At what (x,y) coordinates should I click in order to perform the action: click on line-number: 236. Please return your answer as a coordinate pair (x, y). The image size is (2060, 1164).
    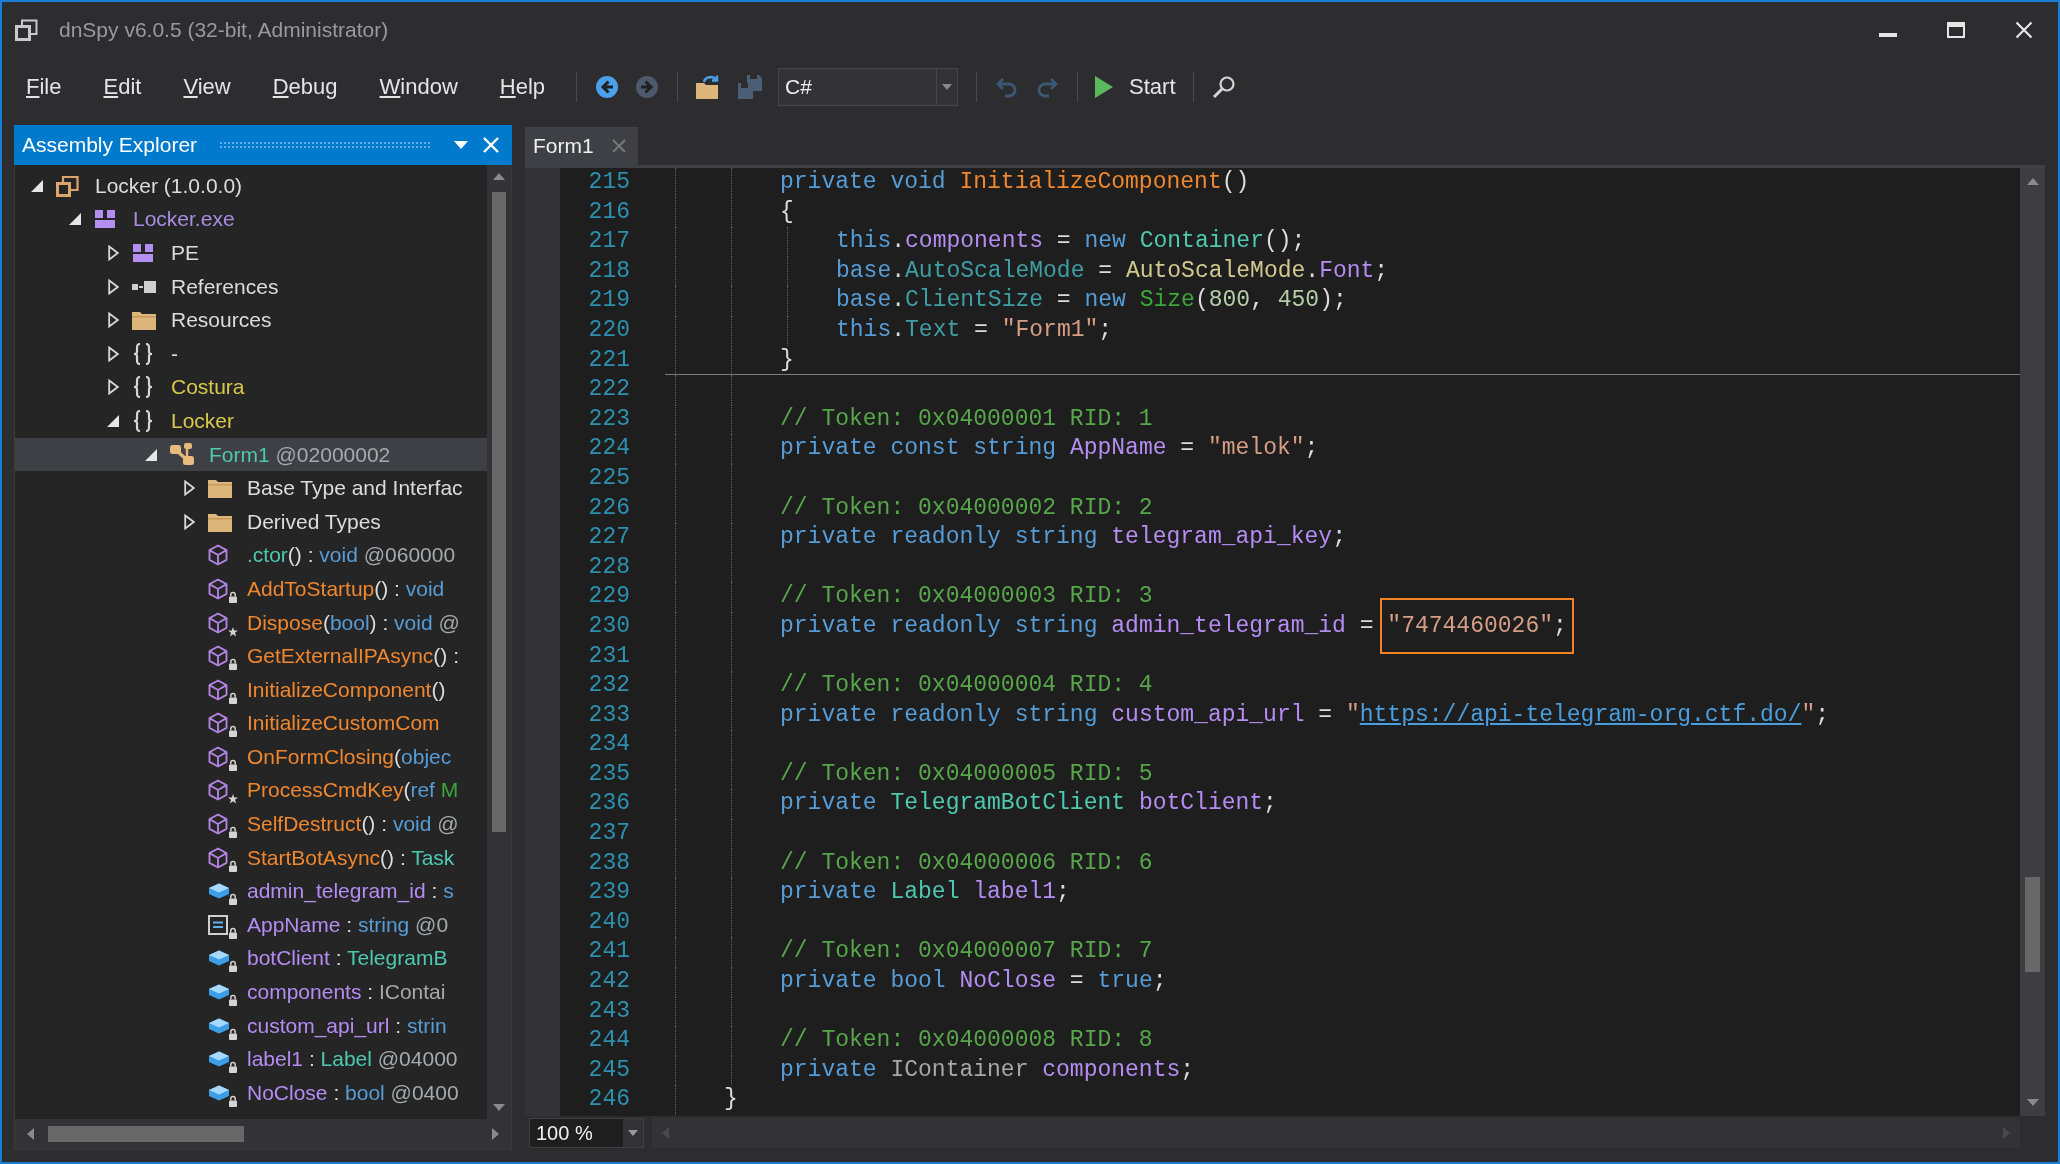
    Looking at the image, I should click on (609, 803).